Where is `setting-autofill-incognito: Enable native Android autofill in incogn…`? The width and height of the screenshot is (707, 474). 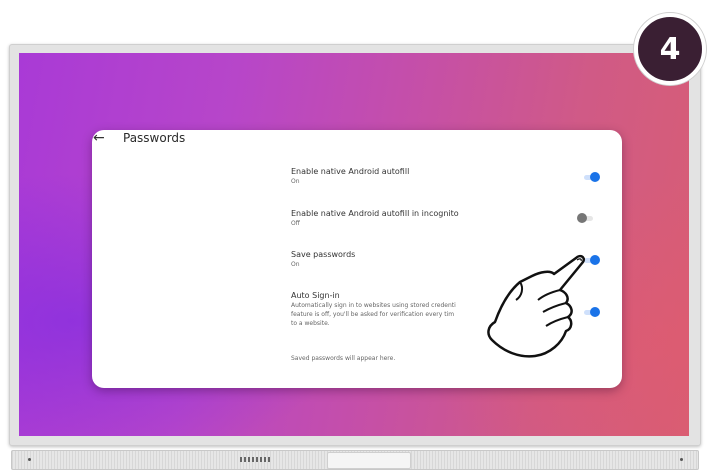 setting-autofill-incognito: Enable native Android autofill in incogn… is located at coordinates (375, 218).